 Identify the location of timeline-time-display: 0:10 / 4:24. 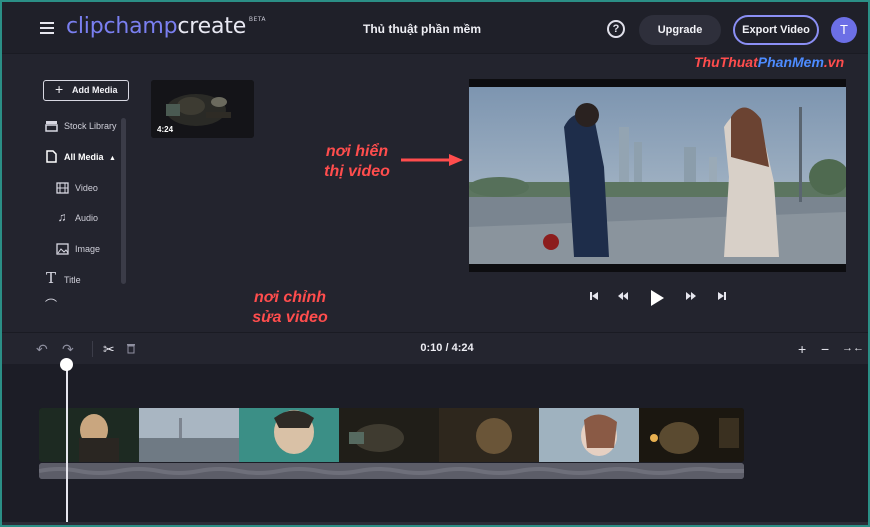
(447, 348).